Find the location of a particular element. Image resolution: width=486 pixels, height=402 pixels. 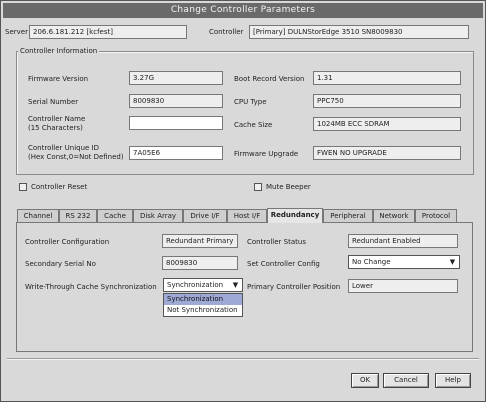

write-through-cache-sync-select: Synchronization ▼ is located at coordinates (203, 285).